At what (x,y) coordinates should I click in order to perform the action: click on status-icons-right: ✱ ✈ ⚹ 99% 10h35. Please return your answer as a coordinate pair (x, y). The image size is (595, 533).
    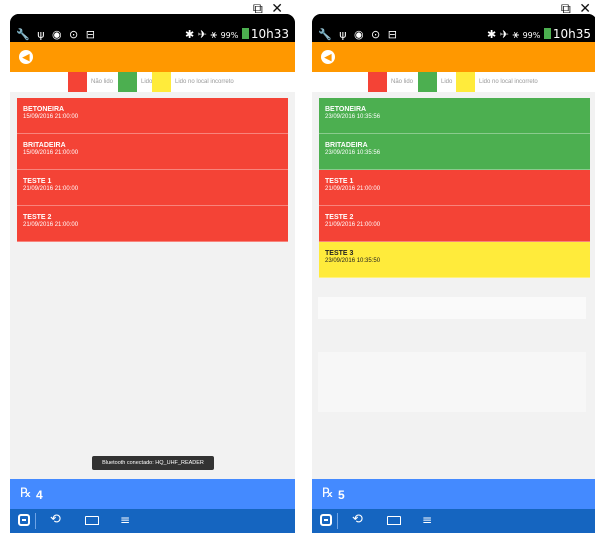
    Looking at the image, I should click on (539, 34).